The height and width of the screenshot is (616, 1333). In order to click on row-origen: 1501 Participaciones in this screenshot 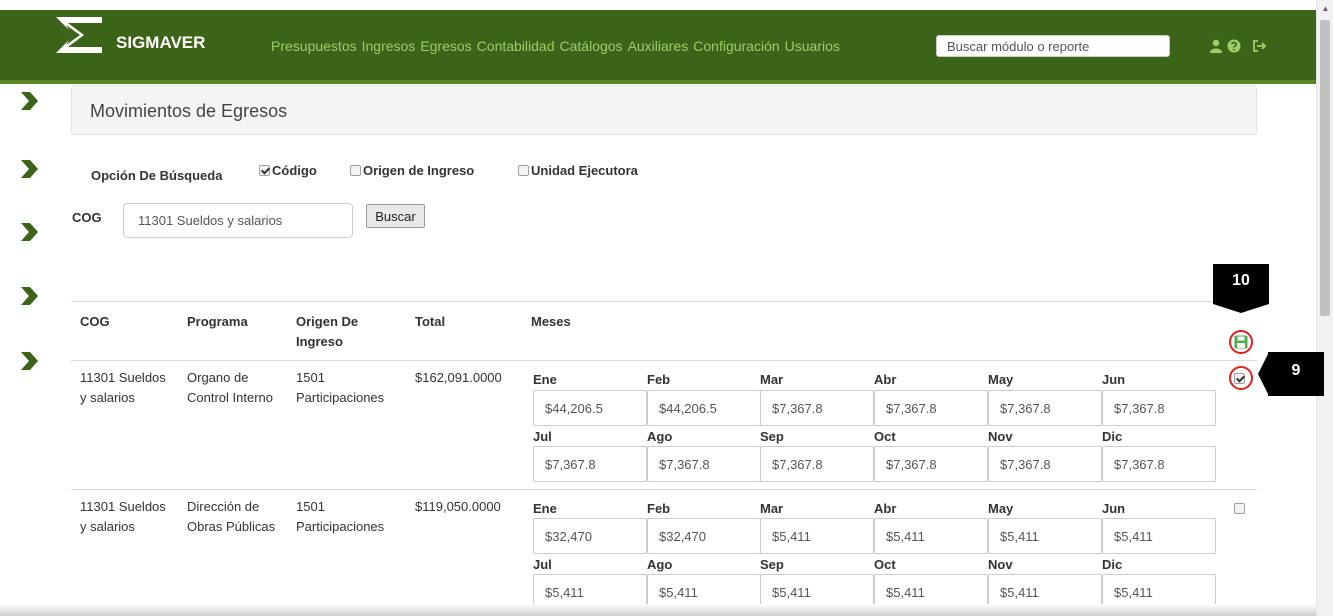, I will do `click(340, 387)`.